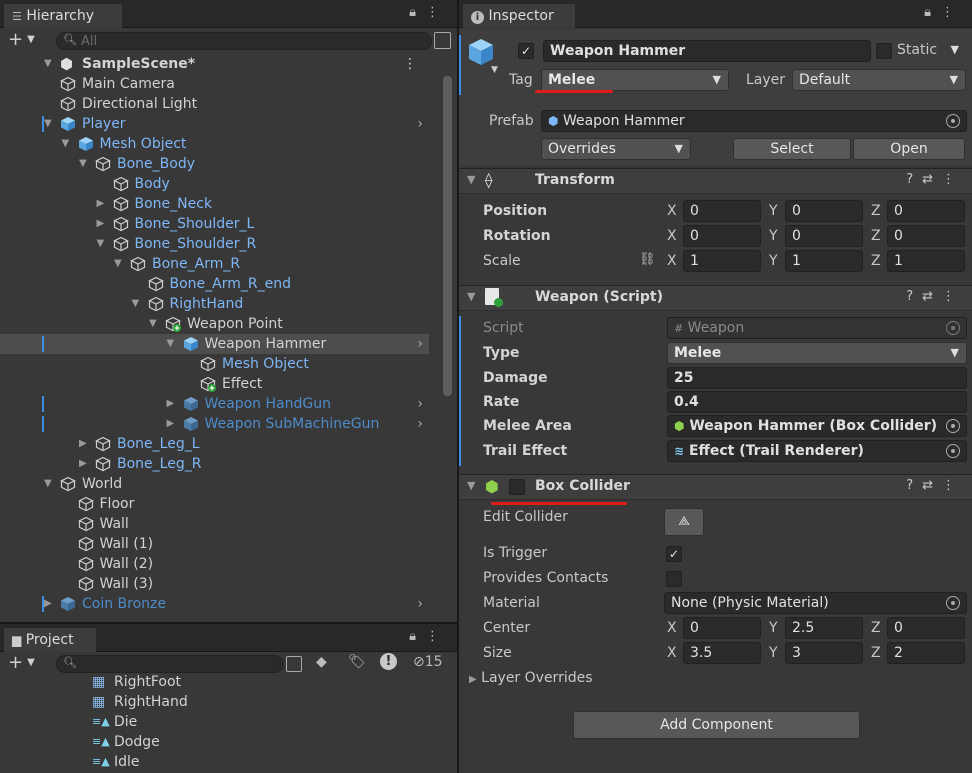  I want to click on hierarchy-item: ▶ Weapon HandGun ›, so click(214, 404).